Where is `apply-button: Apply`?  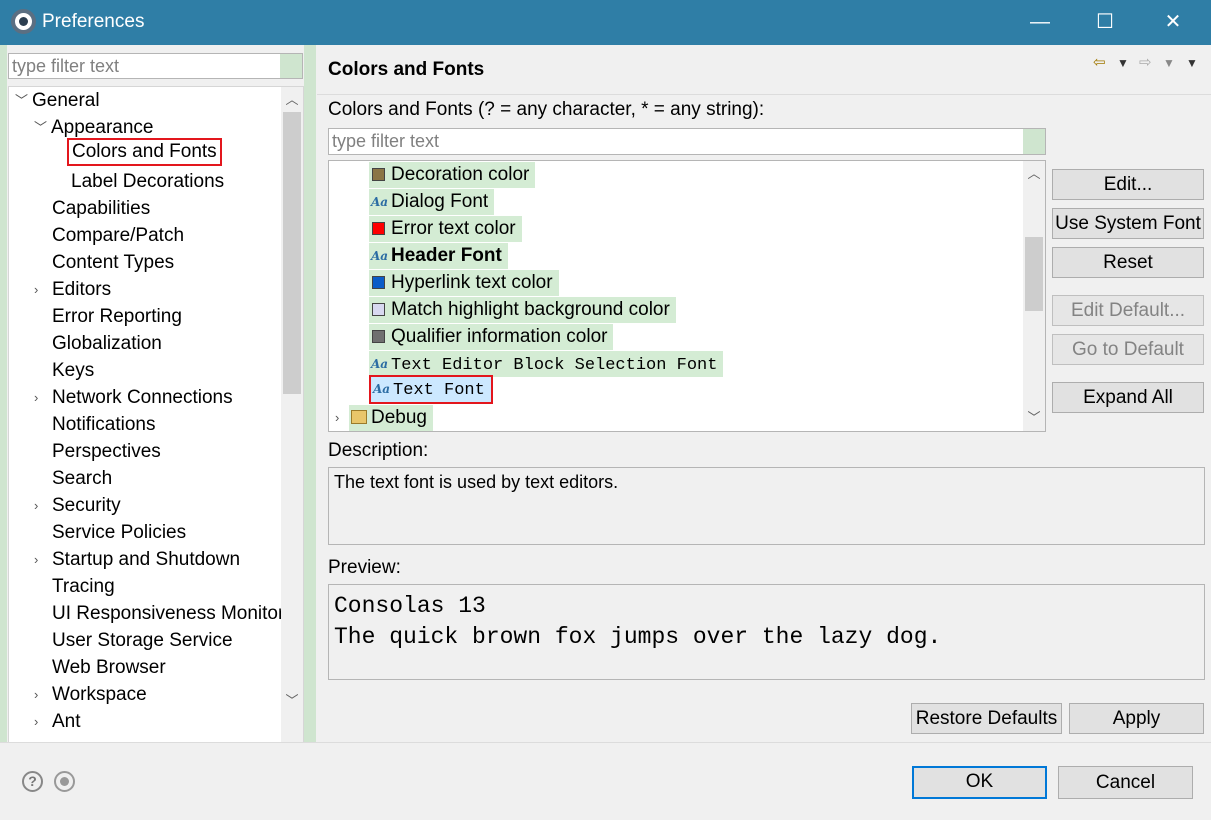
apply-button: Apply is located at coordinates (1136, 718).